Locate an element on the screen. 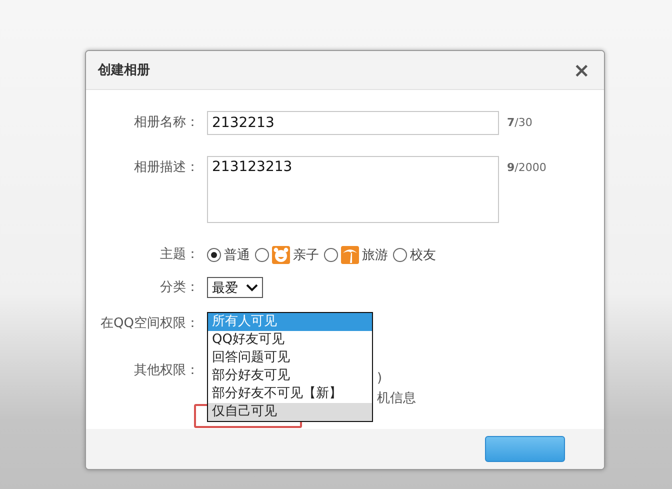 Image resolution: width=672 pixels, height=489 pixels. album-description-field: 213123213 is located at coordinates (353, 189).